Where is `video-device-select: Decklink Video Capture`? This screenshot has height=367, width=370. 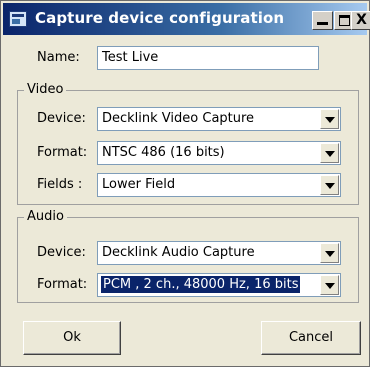
video-device-select: Decklink Video Capture is located at coordinates (219, 119).